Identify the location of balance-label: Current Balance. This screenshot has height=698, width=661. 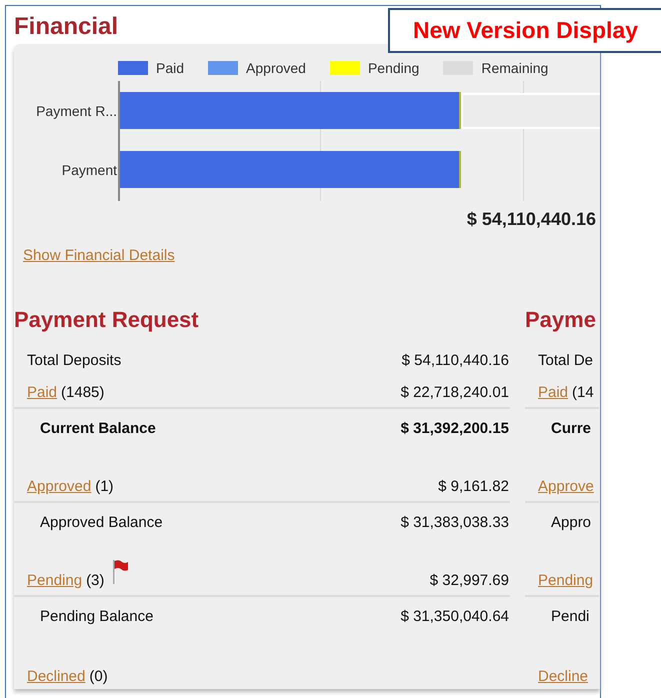
(98, 428).